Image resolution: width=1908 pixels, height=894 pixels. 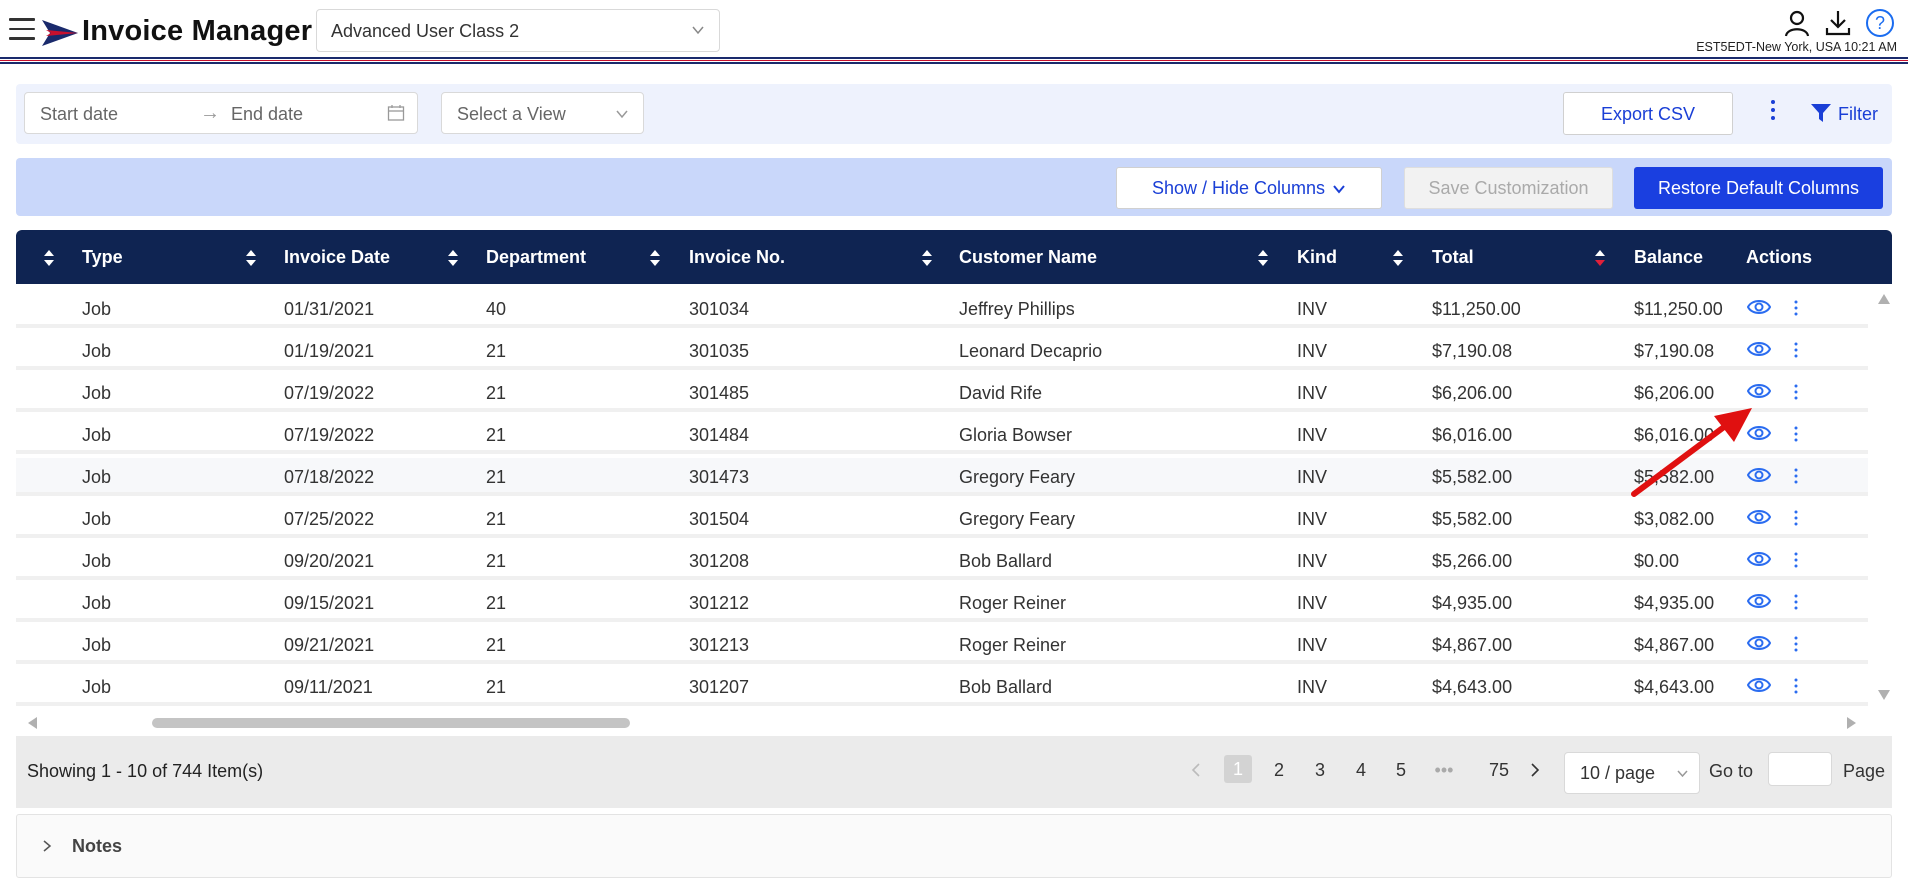 What do you see at coordinates (1031, 351) in the screenshot?
I see `cell-customer-name: Leonard Decaprio` at bounding box center [1031, 351].